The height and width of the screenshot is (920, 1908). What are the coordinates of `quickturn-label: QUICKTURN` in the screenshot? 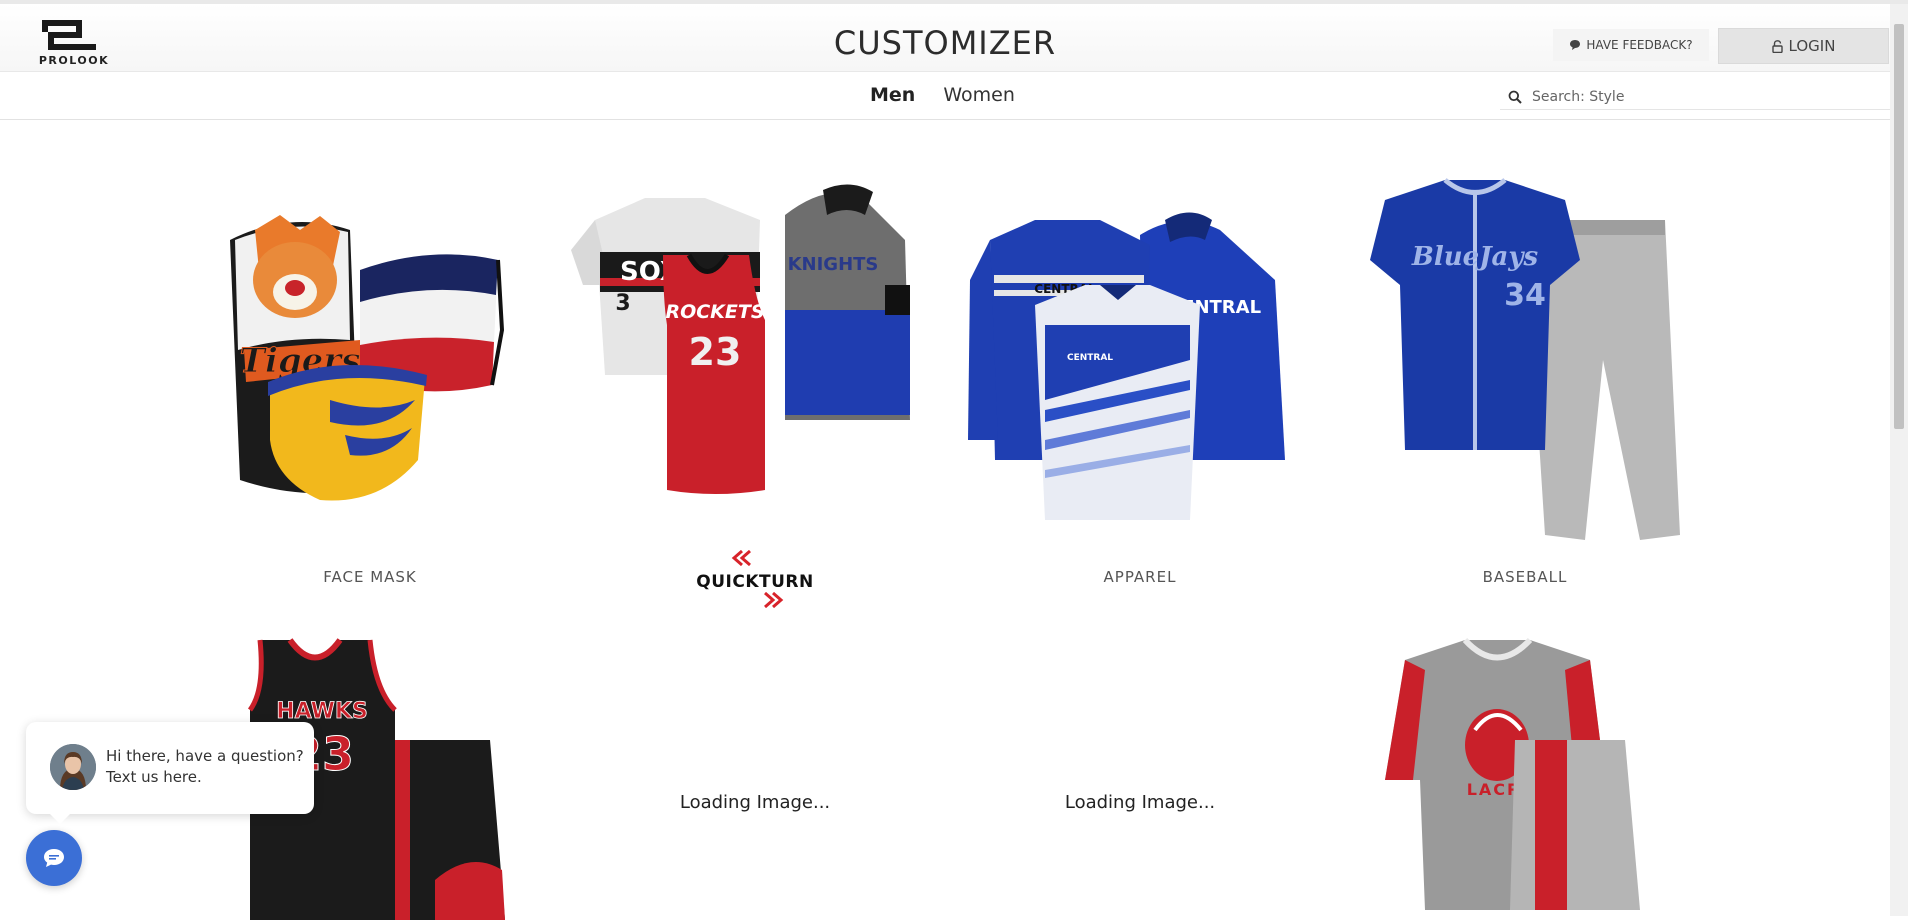 It's located at (755, 582).